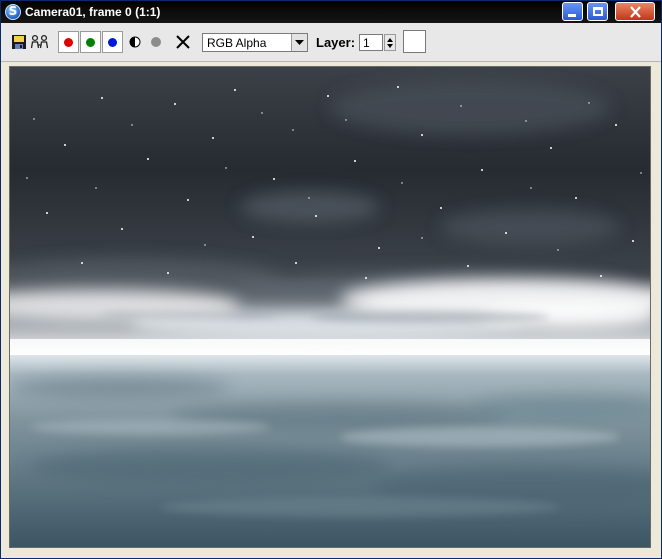 Image resolution: width=662 pixels, height=559 pixels. I want to click on title-bar: S Camera01, frame 0 (1:1), so click(331, 12).